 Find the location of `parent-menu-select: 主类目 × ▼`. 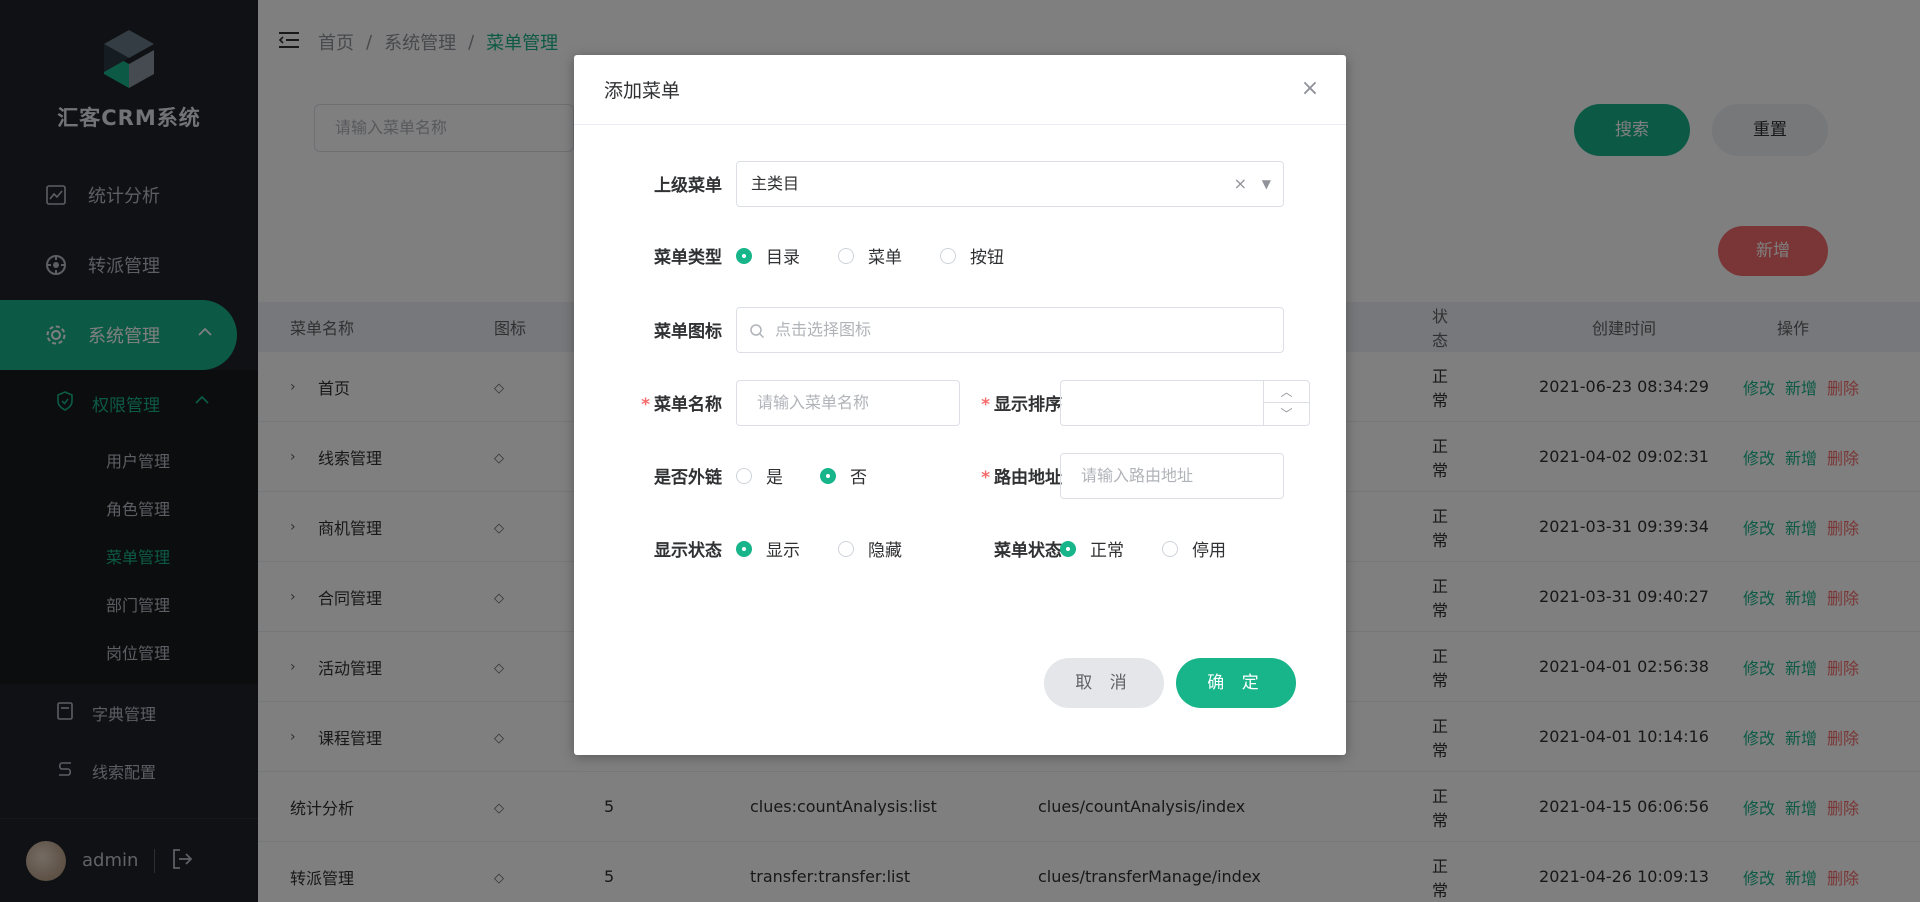

parent-menu-select: 主类目 × ▼ is located at coordinates (1010, 184).